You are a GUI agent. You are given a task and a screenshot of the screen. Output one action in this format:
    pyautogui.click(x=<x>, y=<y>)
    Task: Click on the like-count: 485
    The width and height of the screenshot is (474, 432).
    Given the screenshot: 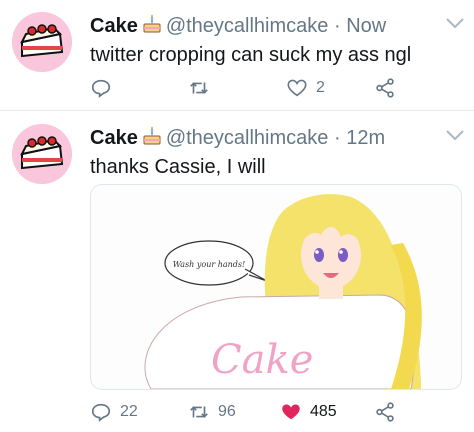 What is the action you would take?
    pyautogui.click(x=323, y=411)
    